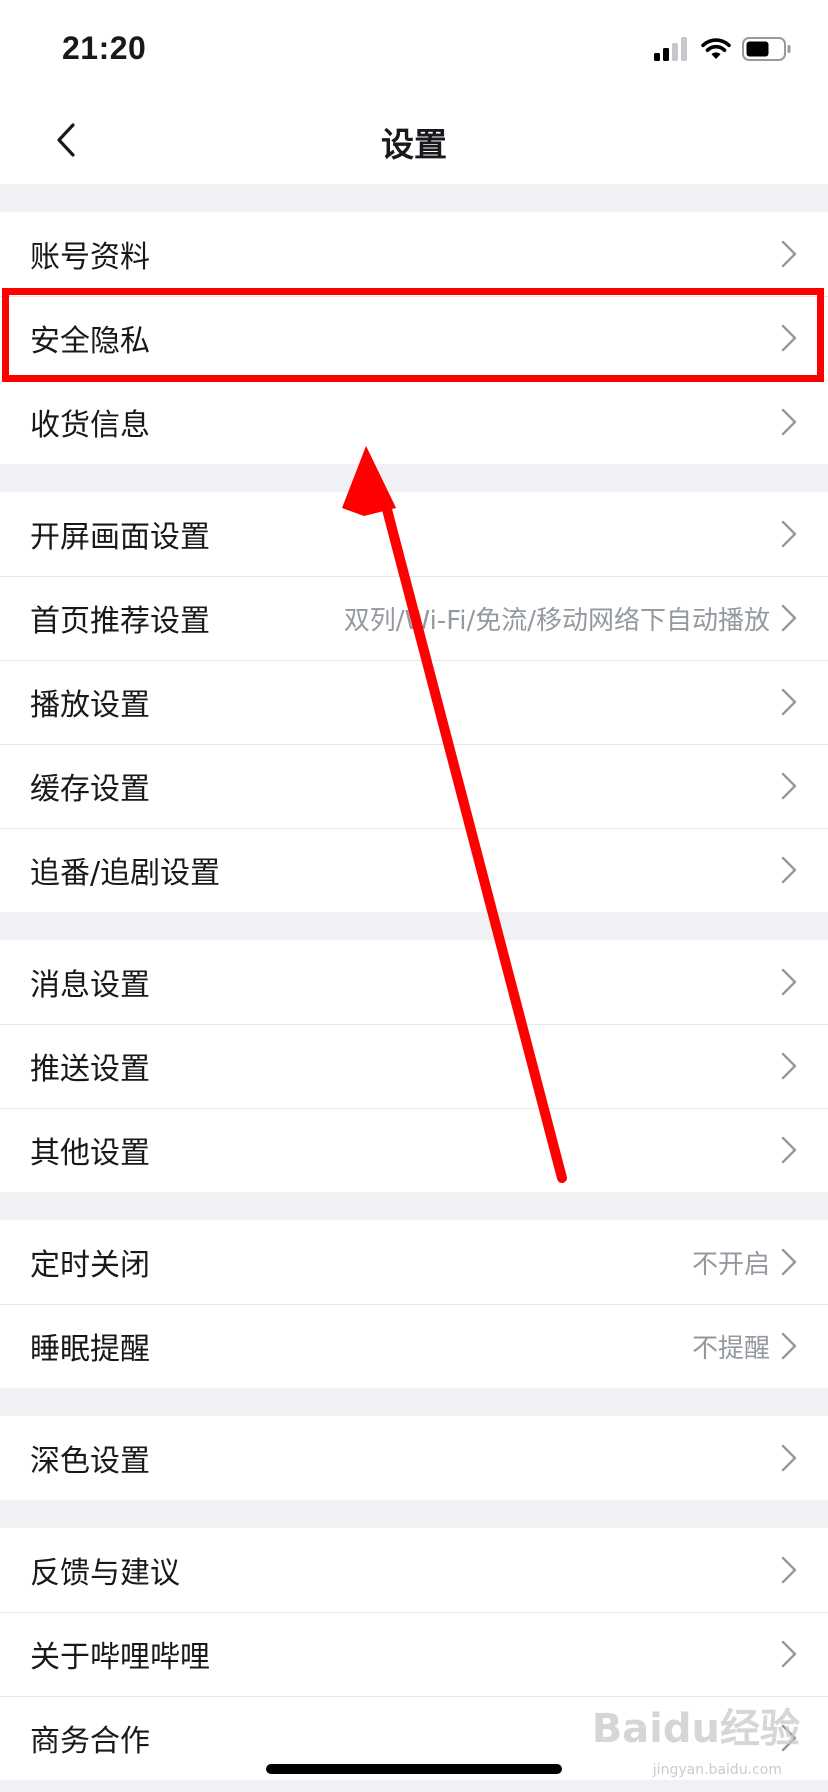 The height and width of the screenshot is (1792, 828). Describe the element at coordinates (414, 254) in the screenshot. I see `settings-row-account-profile: 账号资料` at that location.